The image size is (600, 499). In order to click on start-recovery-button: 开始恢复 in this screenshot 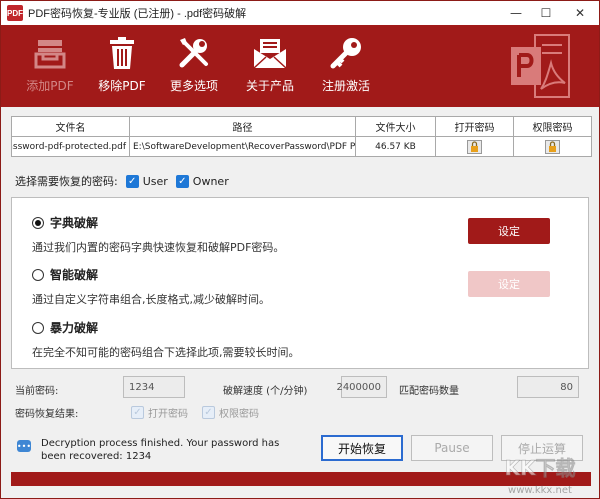, I will do `click(362, 448)`.